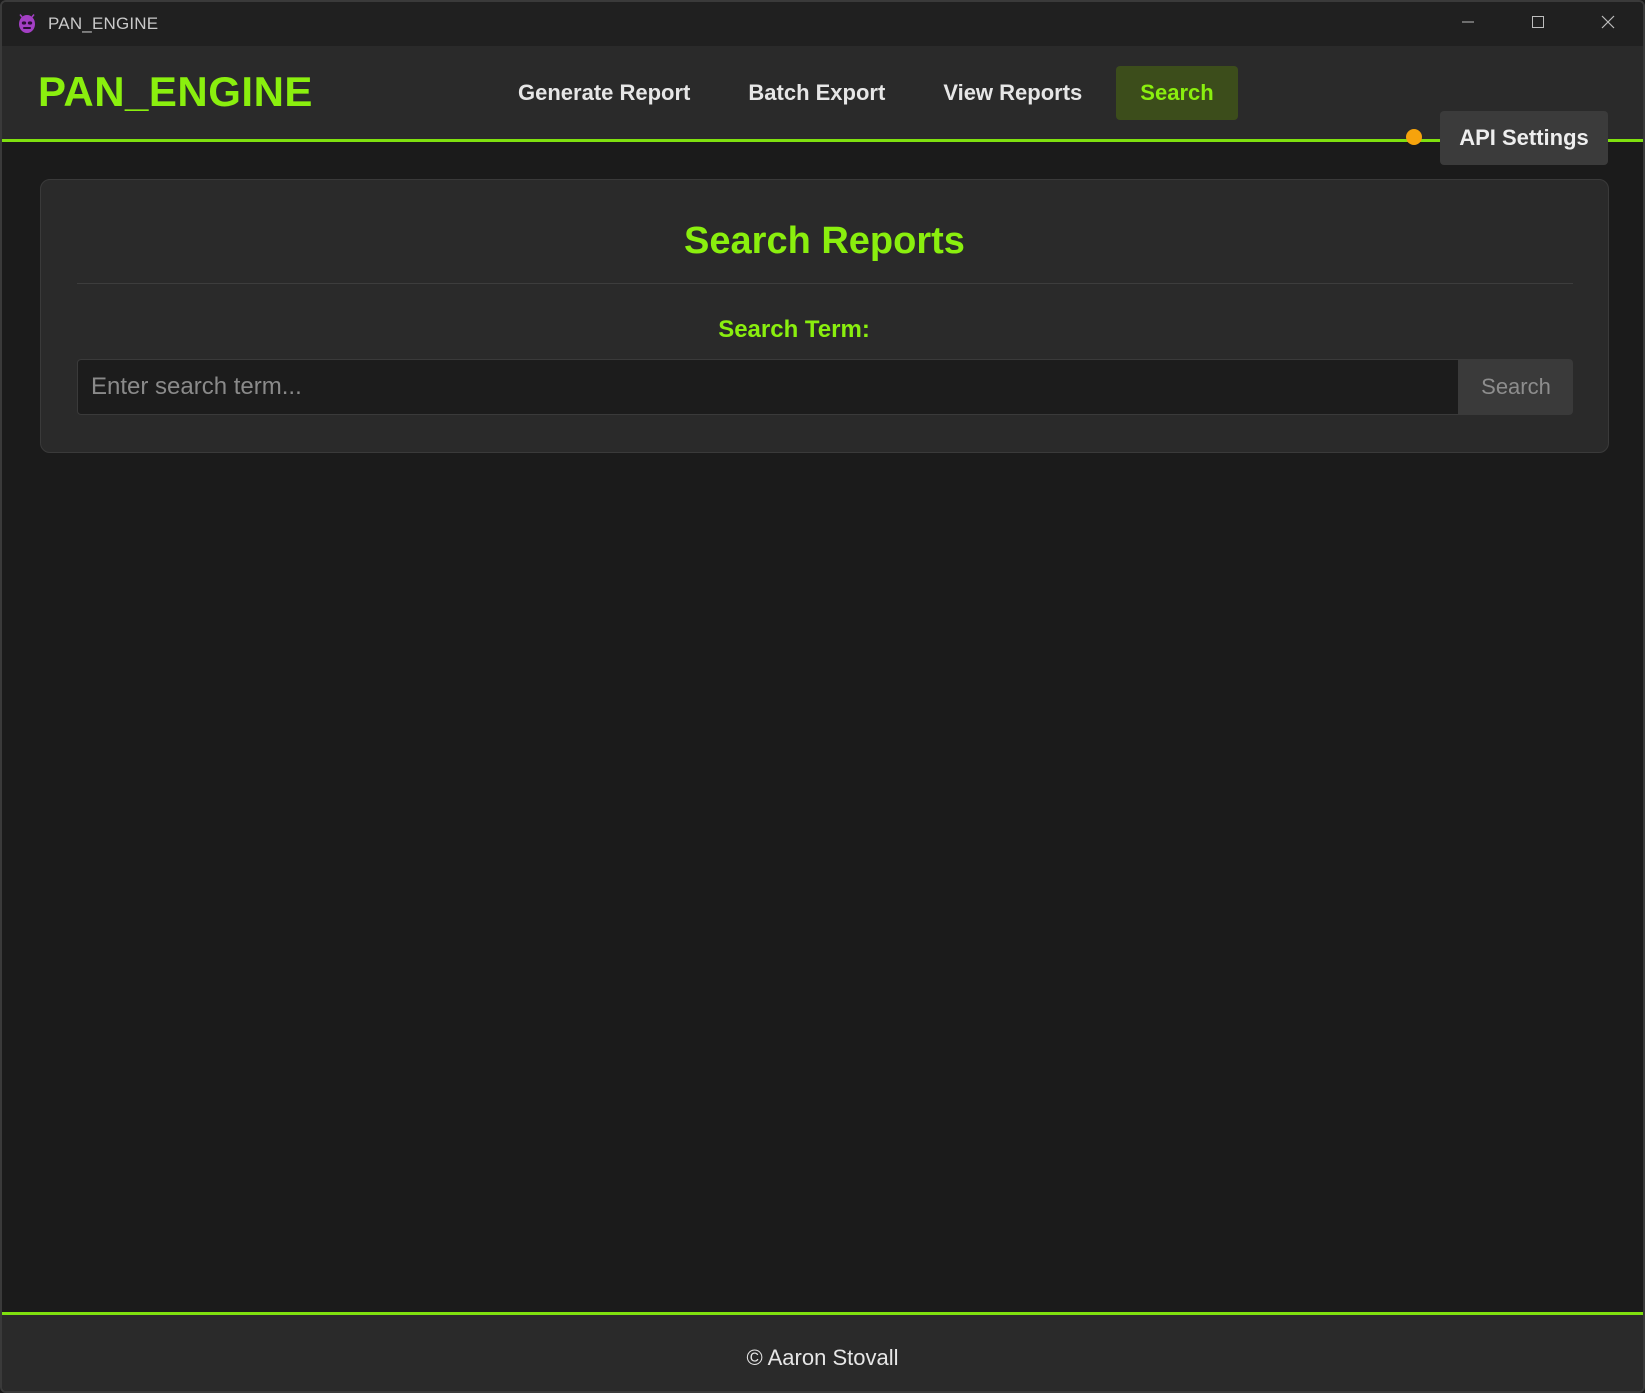 This screenshot has width=1645, height=1393. I want to click on window-controls, so click(1538, 24).